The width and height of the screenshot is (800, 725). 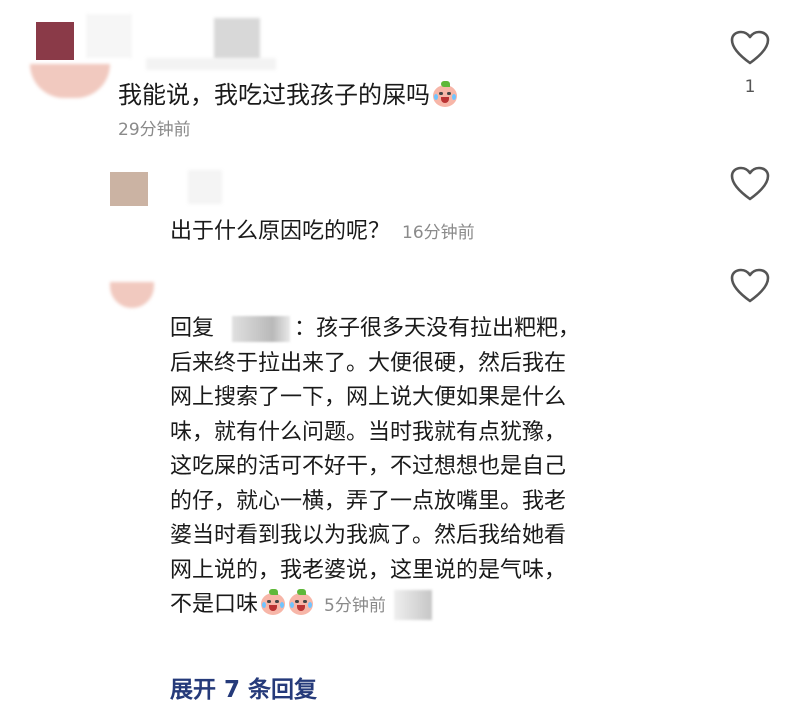 I want to click on reply-comment: 出于什么原因吃的呢？ 16分钟前, so click(x=322, y=229).